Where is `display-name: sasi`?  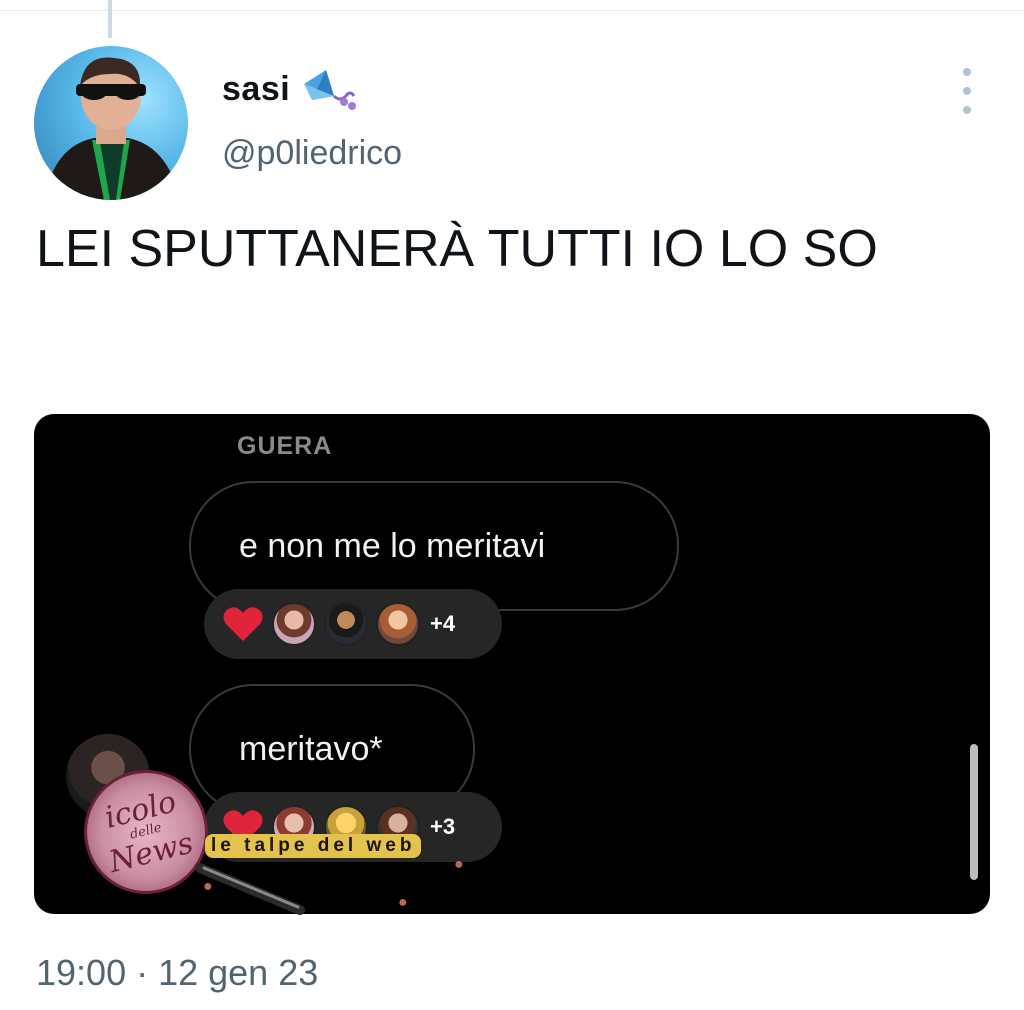 display-name: sasi is located at coordinates (256, 89).